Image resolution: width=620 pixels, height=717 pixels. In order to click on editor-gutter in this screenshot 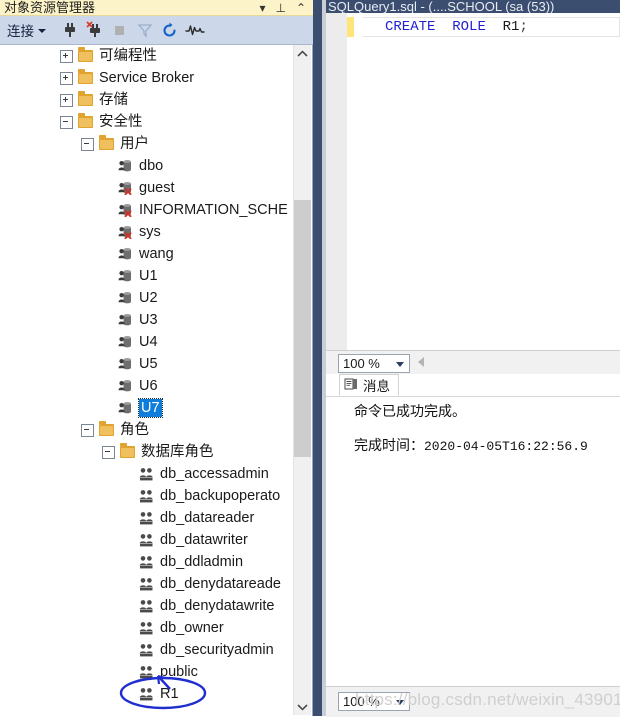, I will do `click(336, 181)`.